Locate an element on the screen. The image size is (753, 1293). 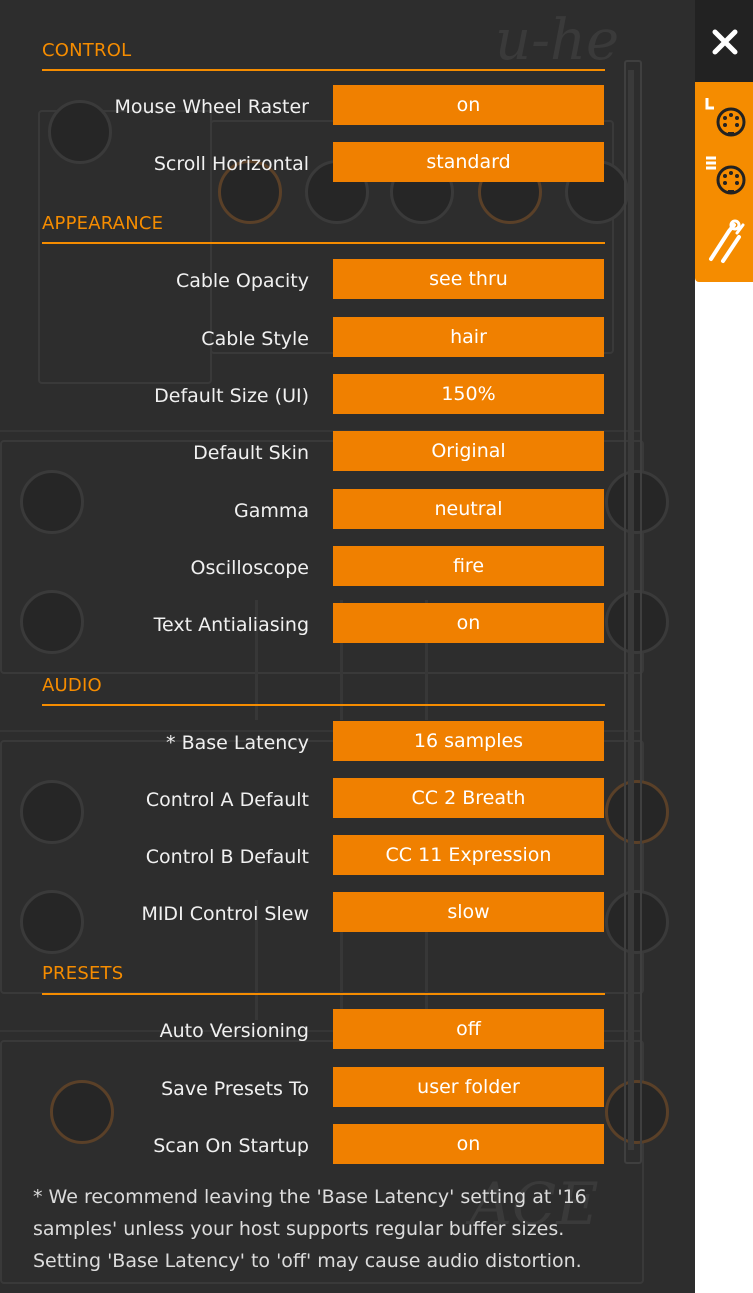
section-title-audio: AUDIO is located at coordinates (72, 685).